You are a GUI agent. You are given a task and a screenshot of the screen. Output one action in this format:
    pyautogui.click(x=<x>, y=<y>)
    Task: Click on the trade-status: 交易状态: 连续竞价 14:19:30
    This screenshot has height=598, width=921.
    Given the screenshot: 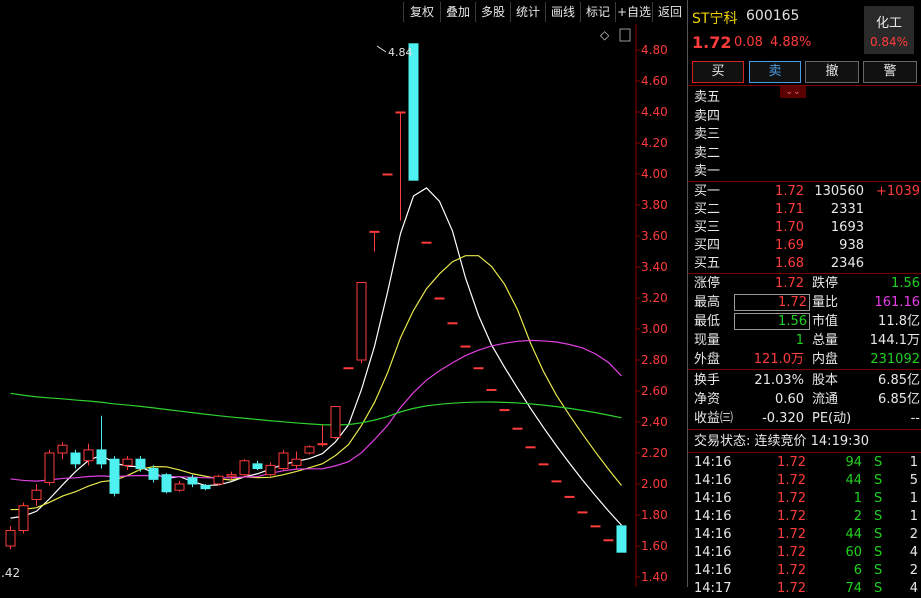 What is the action you would take?
    pyautogui.click(x=782, y=441)
    